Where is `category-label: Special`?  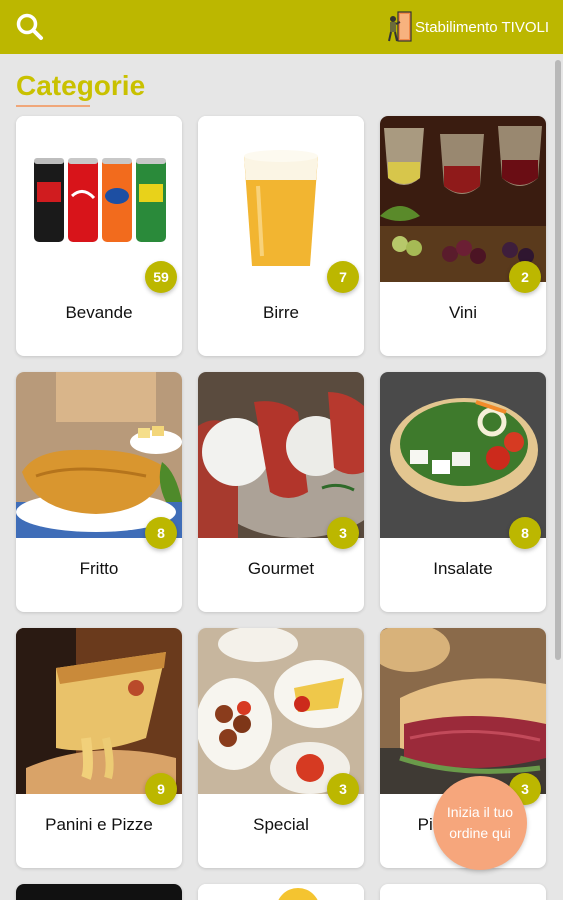
category-label: Special is located at coordinates (281, 824).